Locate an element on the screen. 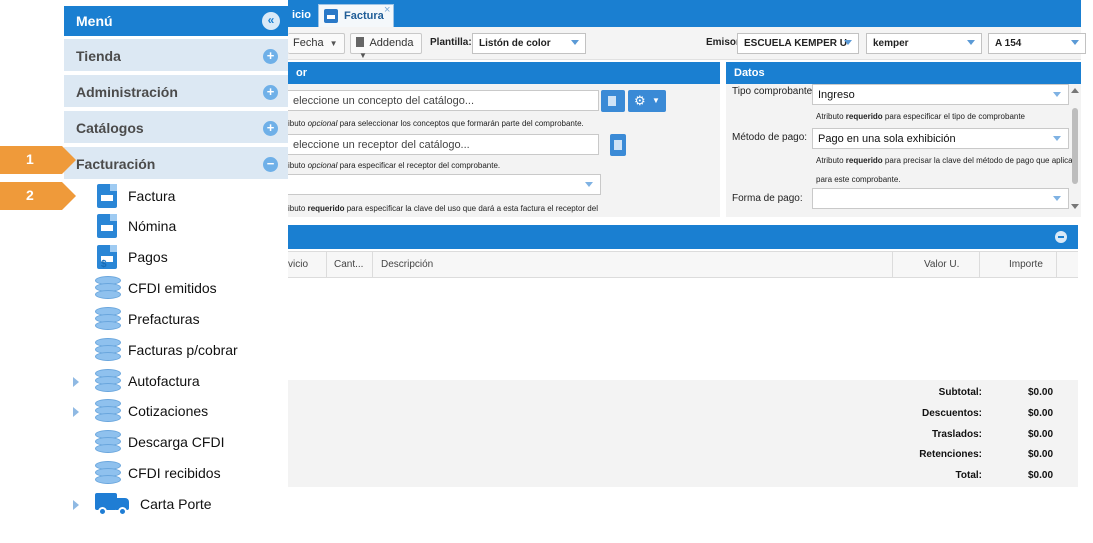 Image resolution: width=1093 pixels, height=543 pixels. menu-item-descarga-cfdi: Descarga CFDI is located at coordinates (176, 443).